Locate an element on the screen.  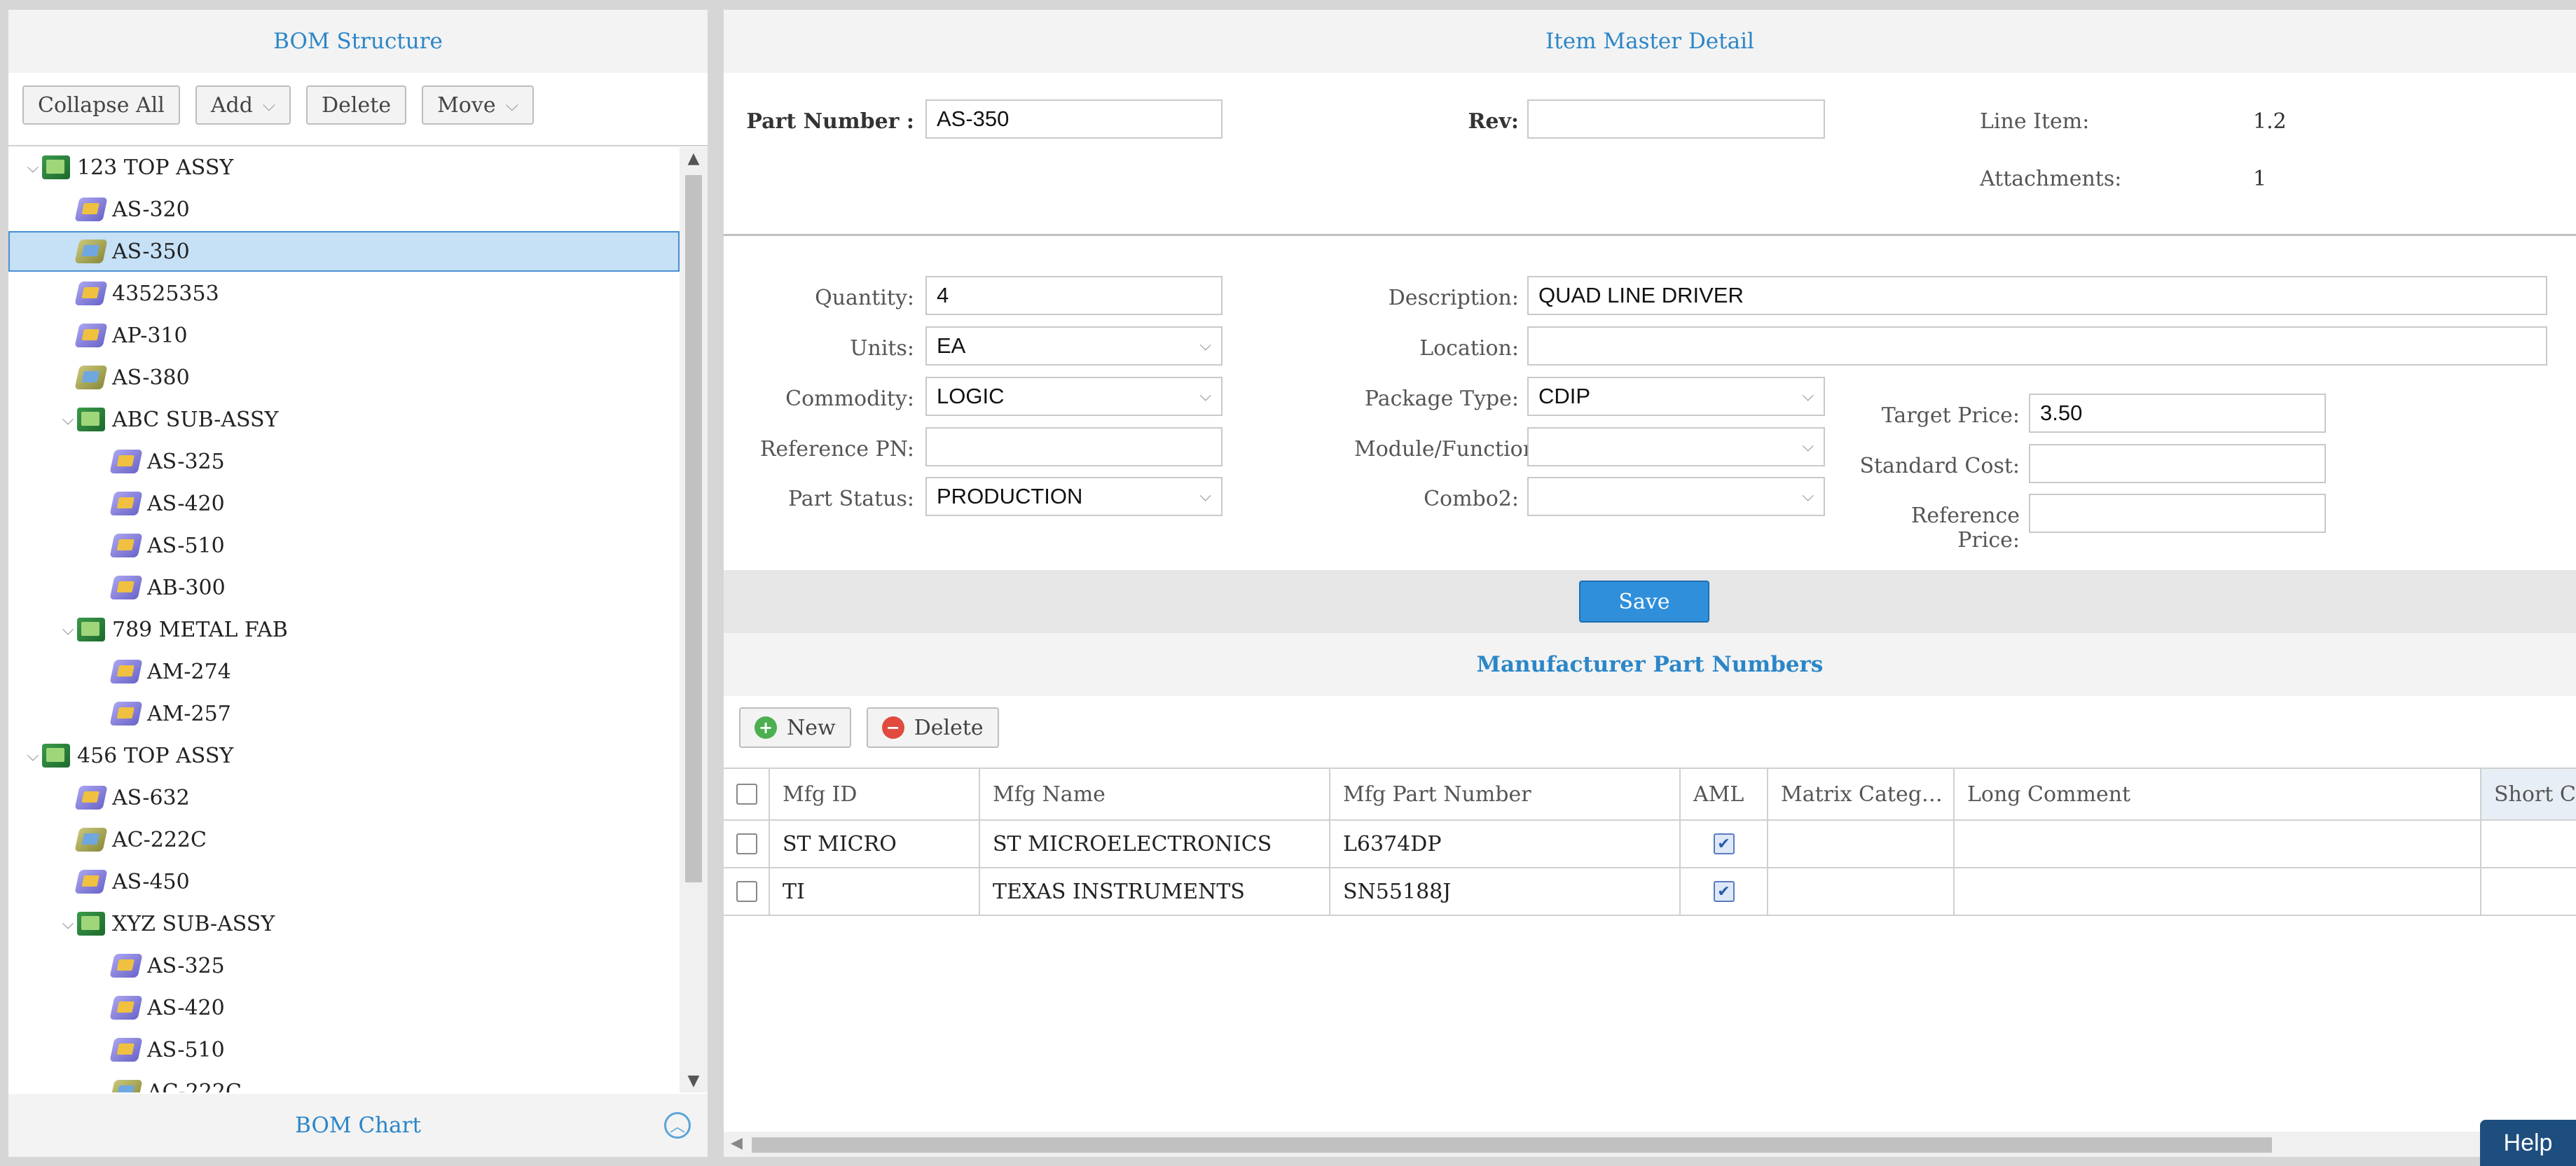
column-header: Mfg ID is located at coordinates (875, 794).